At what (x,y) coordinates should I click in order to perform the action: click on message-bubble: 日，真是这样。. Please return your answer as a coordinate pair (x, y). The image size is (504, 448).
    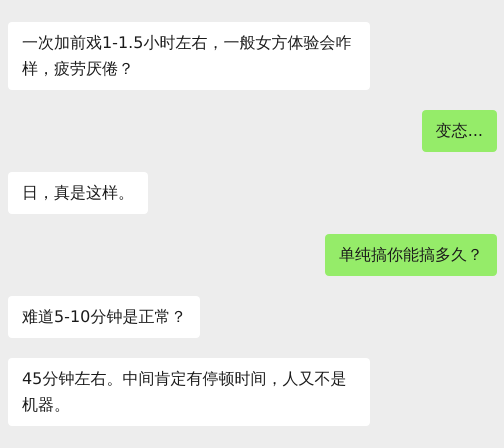
    Looking at the image, I should click on (78, 193).